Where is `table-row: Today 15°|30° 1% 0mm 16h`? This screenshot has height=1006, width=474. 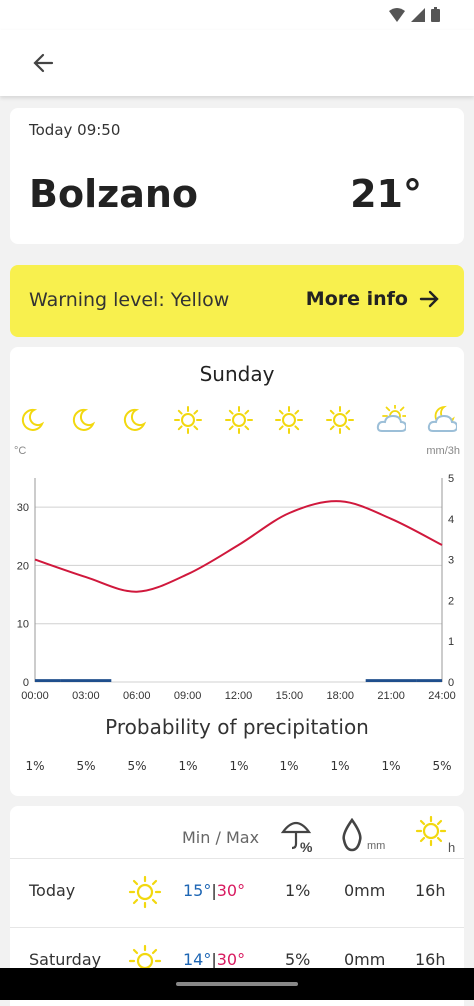 table-row: Today 15°|30° 1% 0mm 16h is located at coordinates (237, 892).